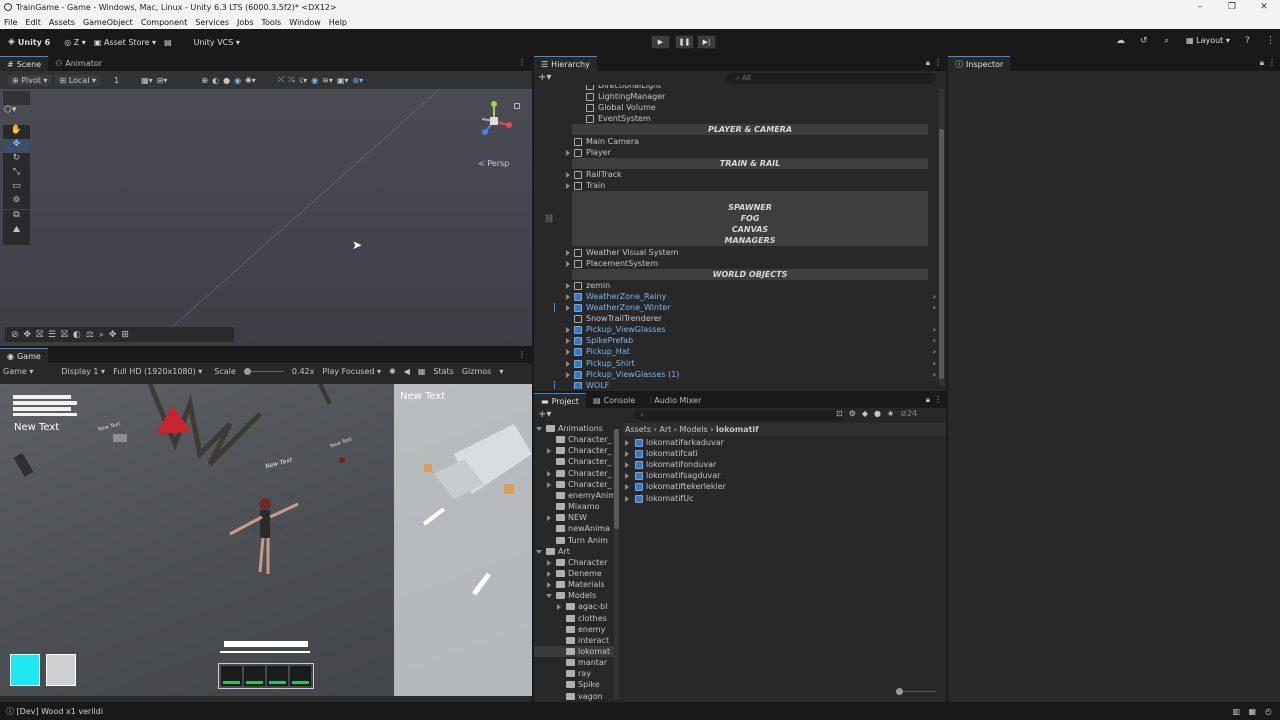 The height and width of the screenshot is (720, 1280). What do you see at coordinates (574, 640) in the screenshot?
I see `folder-tree-item: interact` at bounding box center [574, 640].